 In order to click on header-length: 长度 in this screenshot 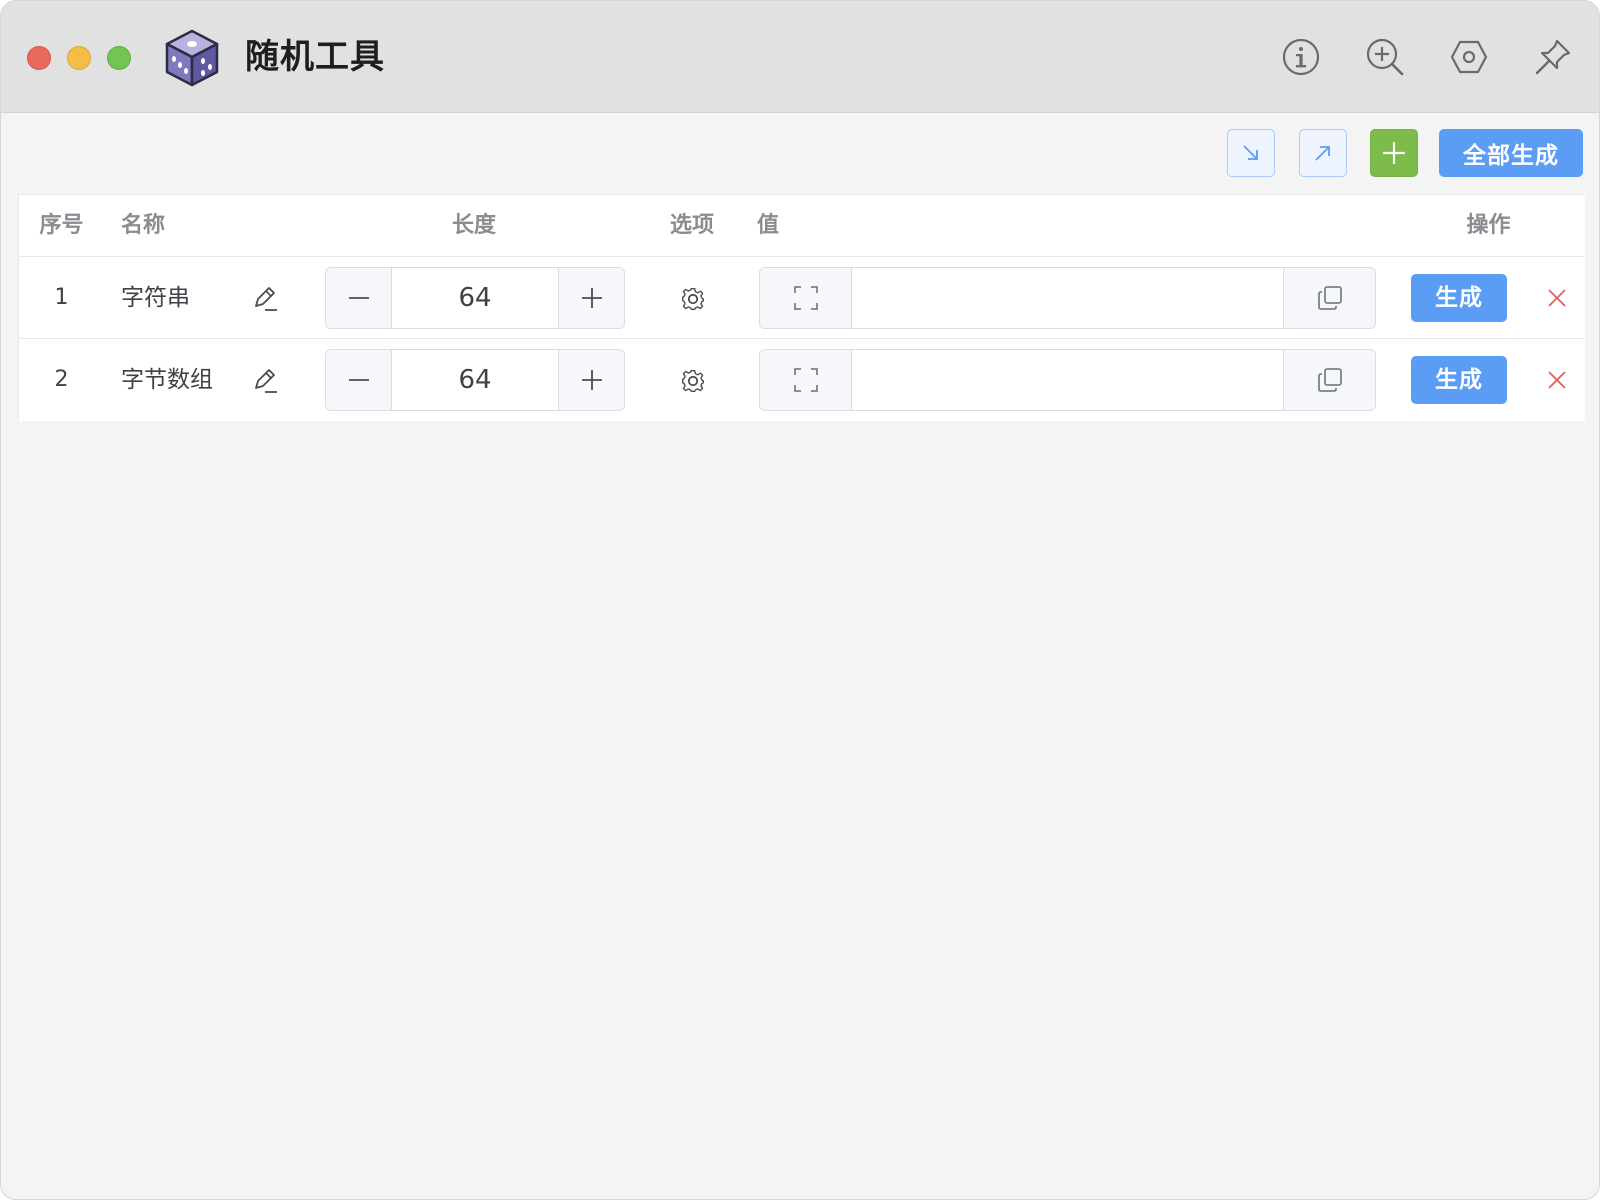, I will do `click(473, 225)`.